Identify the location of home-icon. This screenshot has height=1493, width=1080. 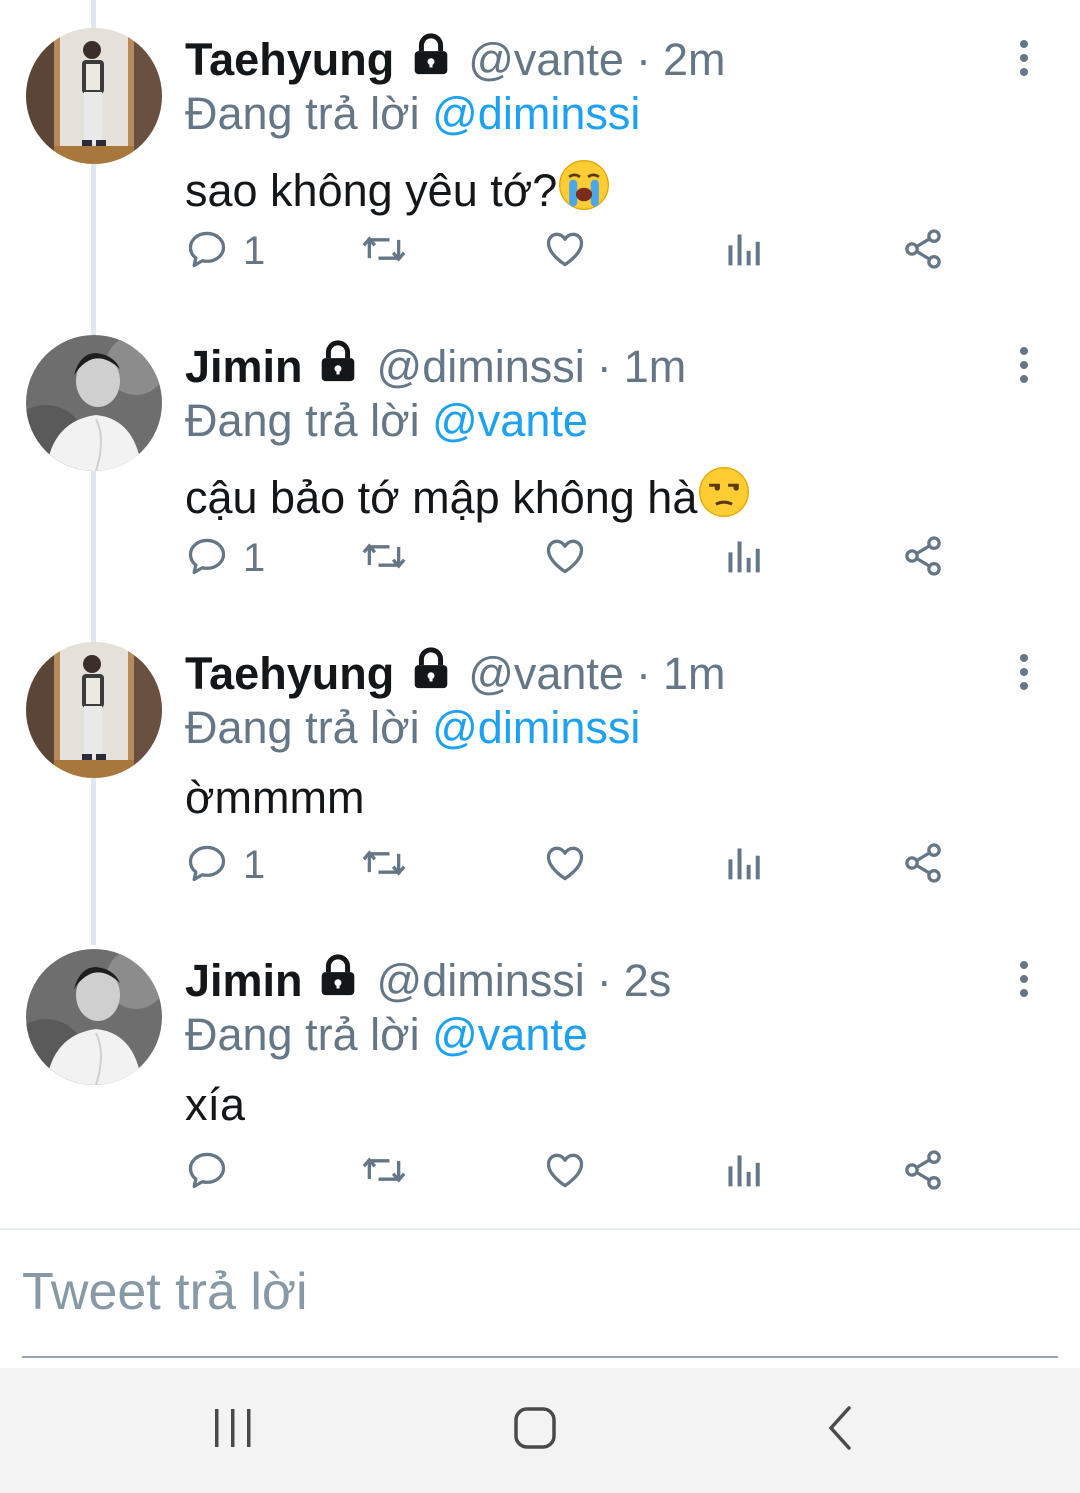
(535, 1430).